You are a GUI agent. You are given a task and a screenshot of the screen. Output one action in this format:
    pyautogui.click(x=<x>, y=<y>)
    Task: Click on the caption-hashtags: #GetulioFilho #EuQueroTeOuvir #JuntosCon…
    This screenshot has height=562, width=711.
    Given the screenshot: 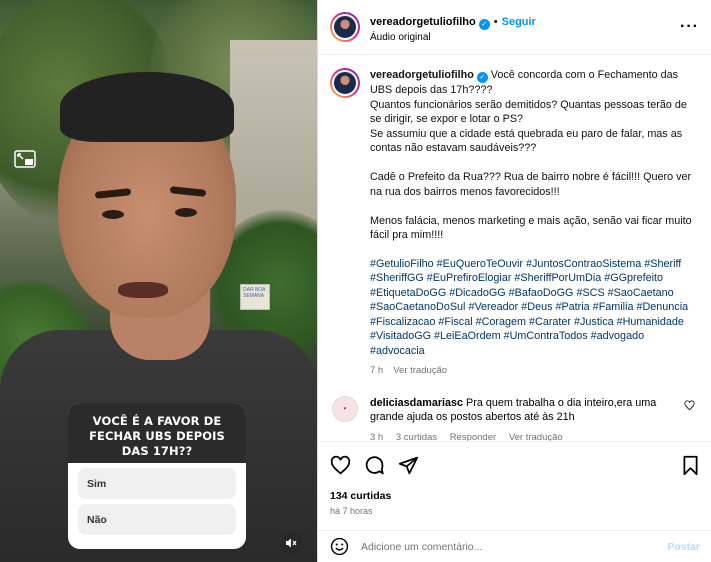 What is the action you would take?
    pyautogui.click(x=531, y=308)
    